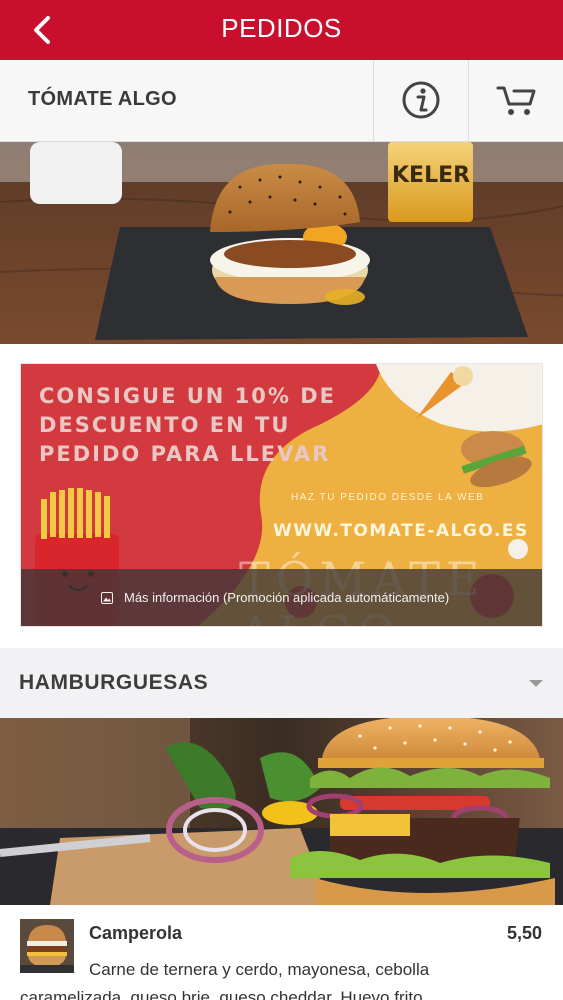 Image resolution: width=563 pixels, height=1000 pixels. I want to click on restaurant-name: TÓMATE ALGO, so click(102, 99).